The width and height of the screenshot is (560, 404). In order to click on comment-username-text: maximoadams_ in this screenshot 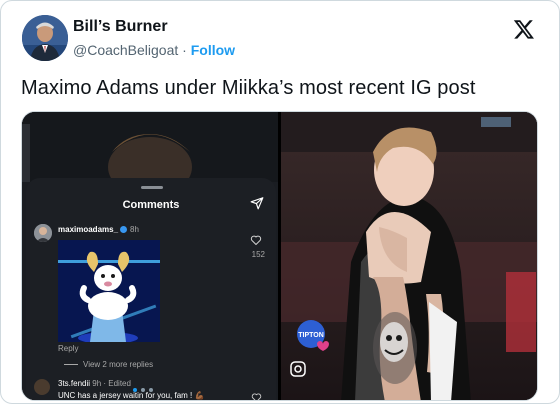, I will do `click(88, 229)`.